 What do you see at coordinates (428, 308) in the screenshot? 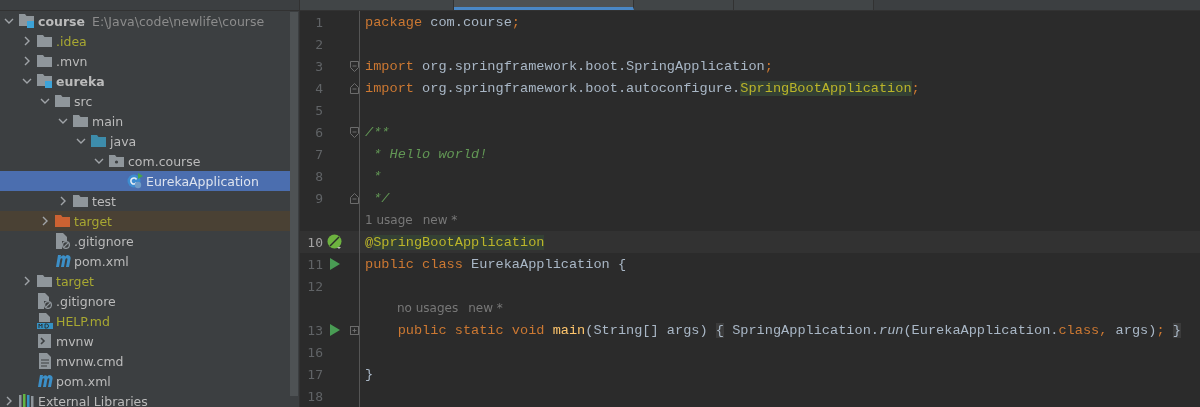
I see `inlay-hint: no usages` at bounding box center [428, 308].